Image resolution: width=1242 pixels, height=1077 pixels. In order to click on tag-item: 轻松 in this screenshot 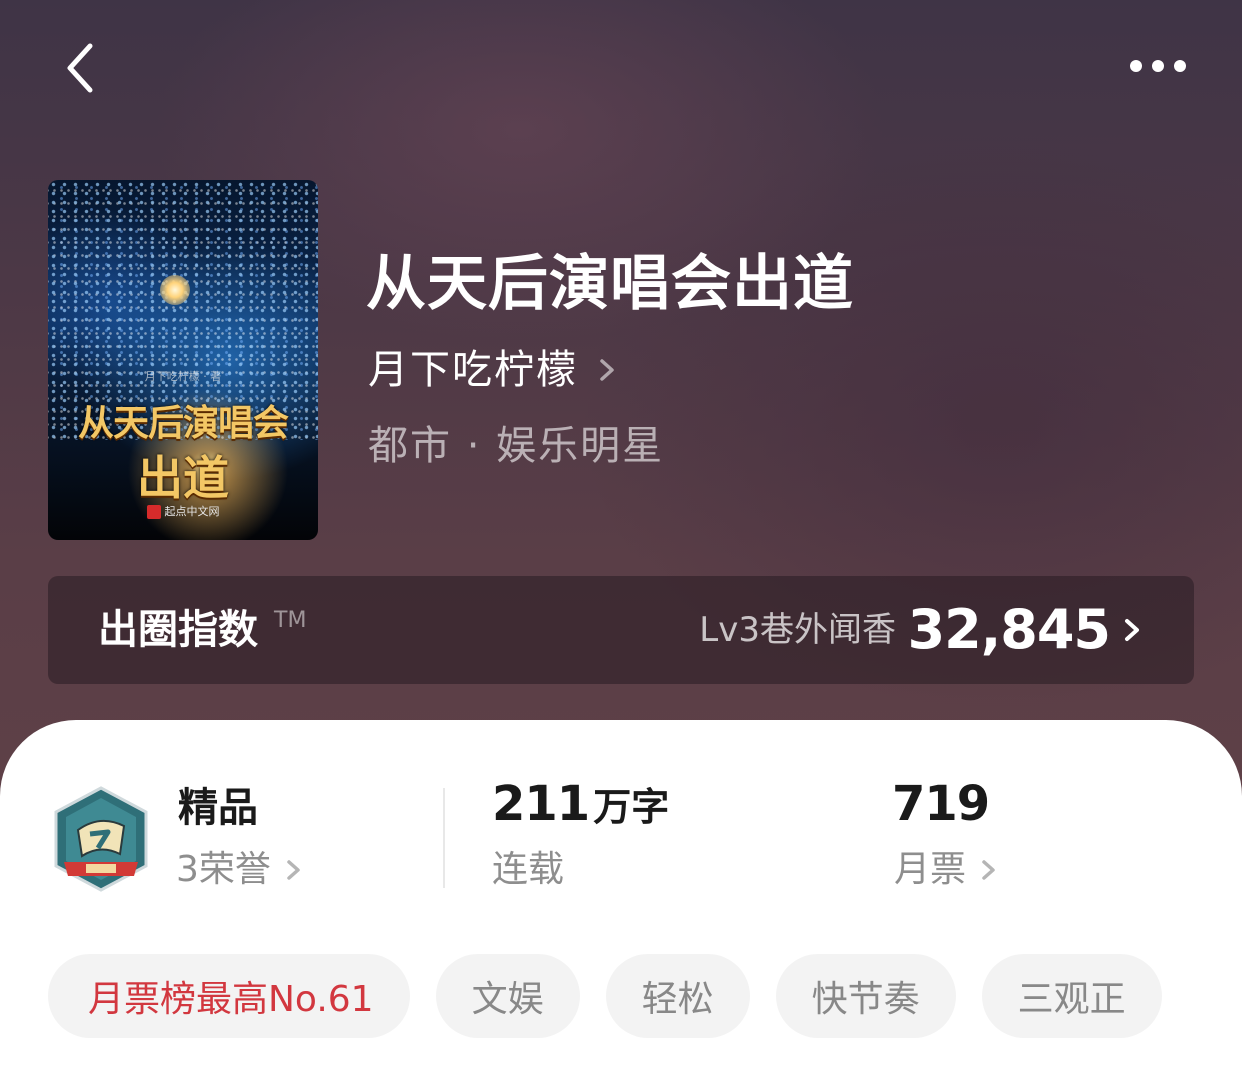, I will do `click(677, 996)`.